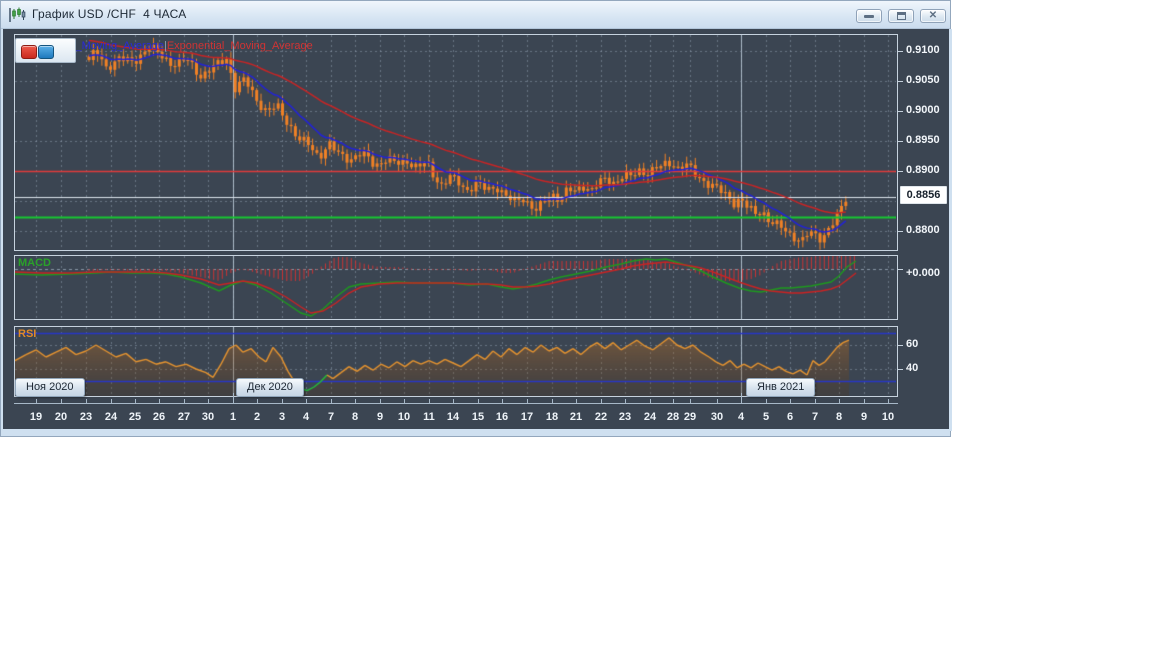  I want to click on buy-quick-button, so click(46, 52).